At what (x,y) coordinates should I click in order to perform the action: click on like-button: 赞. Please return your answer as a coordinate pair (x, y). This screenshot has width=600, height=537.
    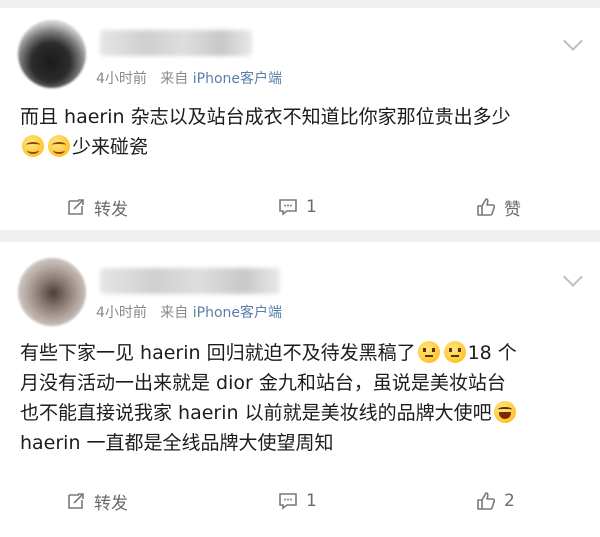
    Looking at the image, I should click on (498, 207).